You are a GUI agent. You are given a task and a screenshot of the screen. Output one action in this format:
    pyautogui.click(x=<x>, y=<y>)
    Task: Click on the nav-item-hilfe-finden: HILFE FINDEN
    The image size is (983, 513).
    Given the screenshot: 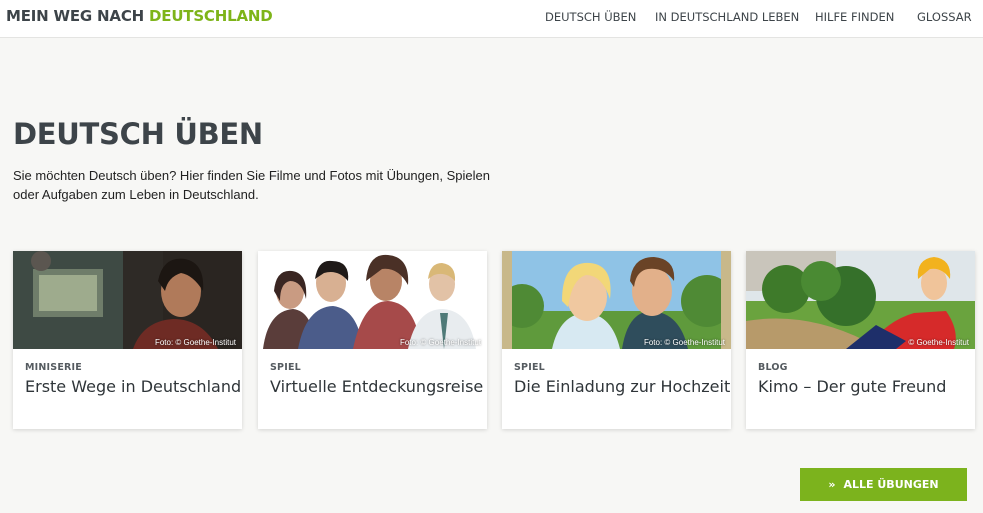 What is the action you would take?
    pyautogui.click(x=854, y=17)
    